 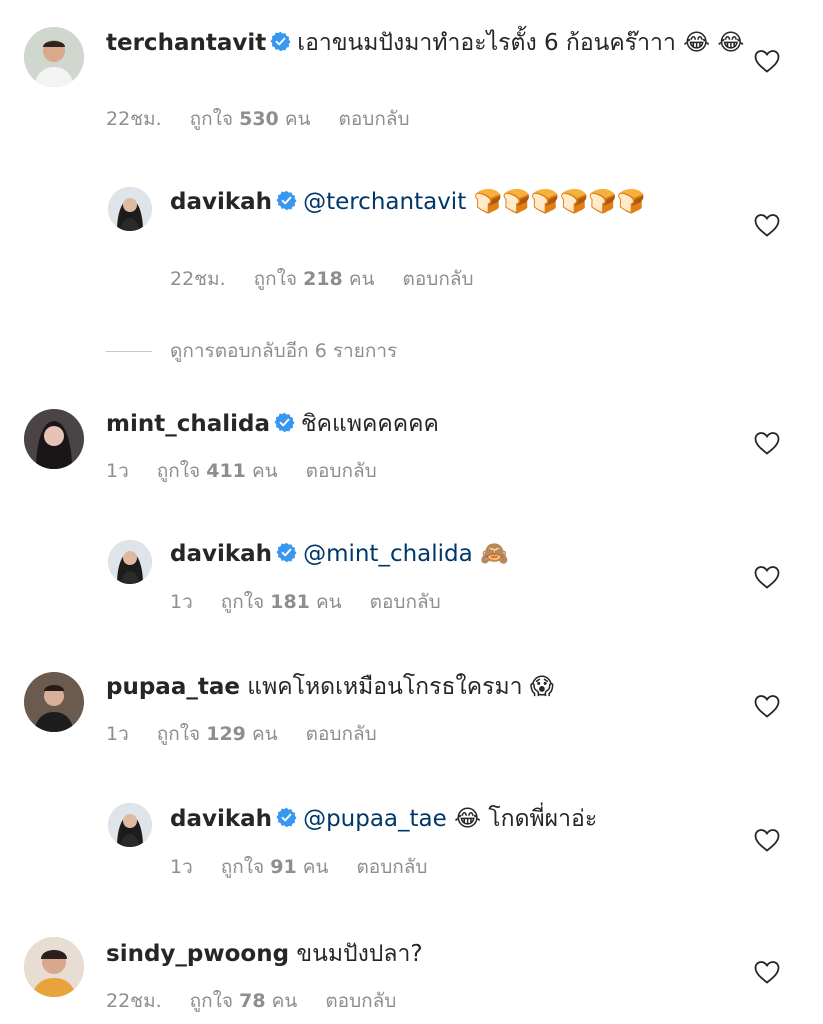 What do you see at coordinates (521, 43) in the screenshot?
I see `comment-text: เอาขนมปังมาทำอะไรตั้ง 6 ก้อนคร๊าาา 😂 😂` at bounding box center [521, 43].